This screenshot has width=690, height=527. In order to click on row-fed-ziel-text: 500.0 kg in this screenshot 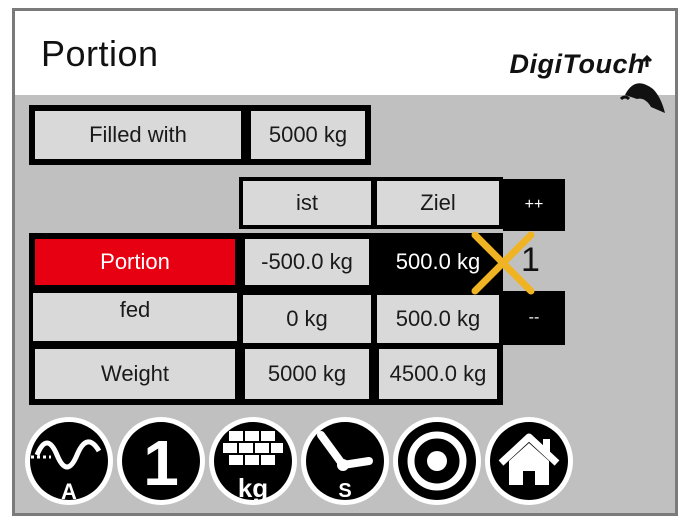, I will do `click(438, 318)`.